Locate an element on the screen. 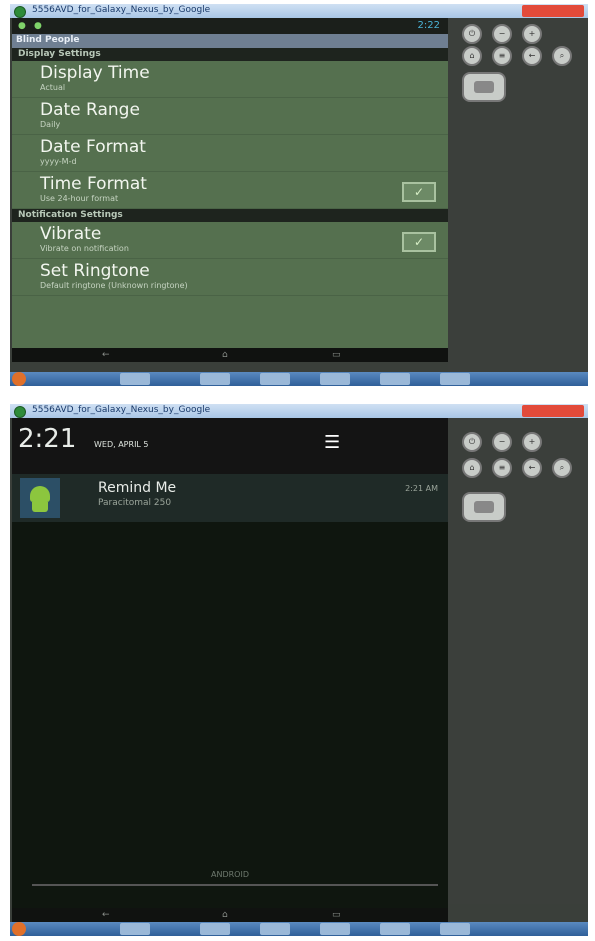 The image size is (595, 941). category-label: Notification Settings is located at coordinates (70, 215).